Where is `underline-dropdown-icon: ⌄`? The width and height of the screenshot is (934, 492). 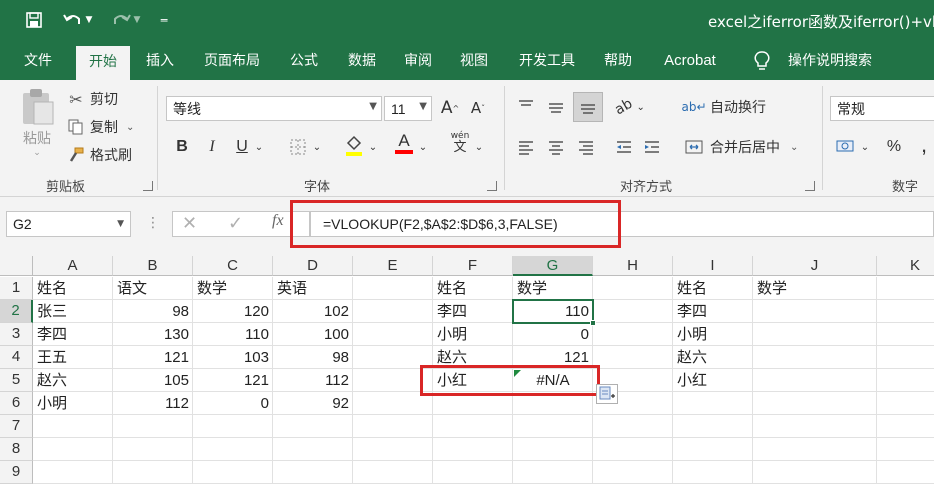
underline-dropdown-icon: ⌄ is located at coordinates (259, 147).